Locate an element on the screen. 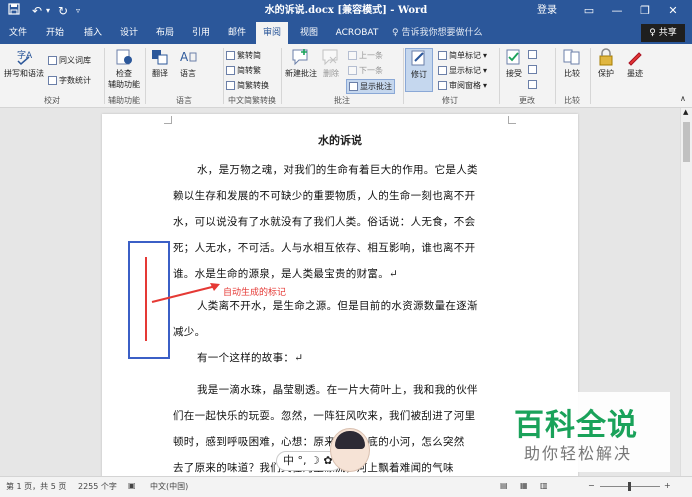  protect-label: 保护 is located at coordinates (606, 73).